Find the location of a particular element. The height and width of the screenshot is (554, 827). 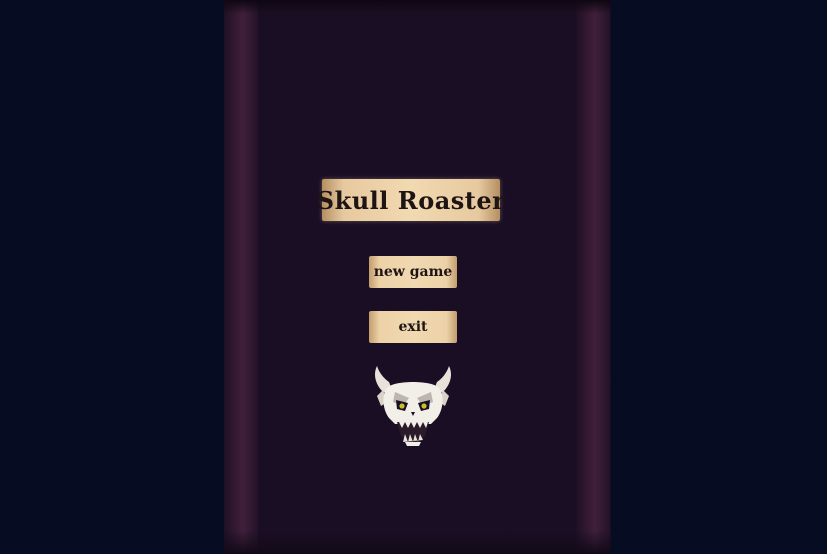

game-title: Skull Roaster is located at coordinates (411, 200).